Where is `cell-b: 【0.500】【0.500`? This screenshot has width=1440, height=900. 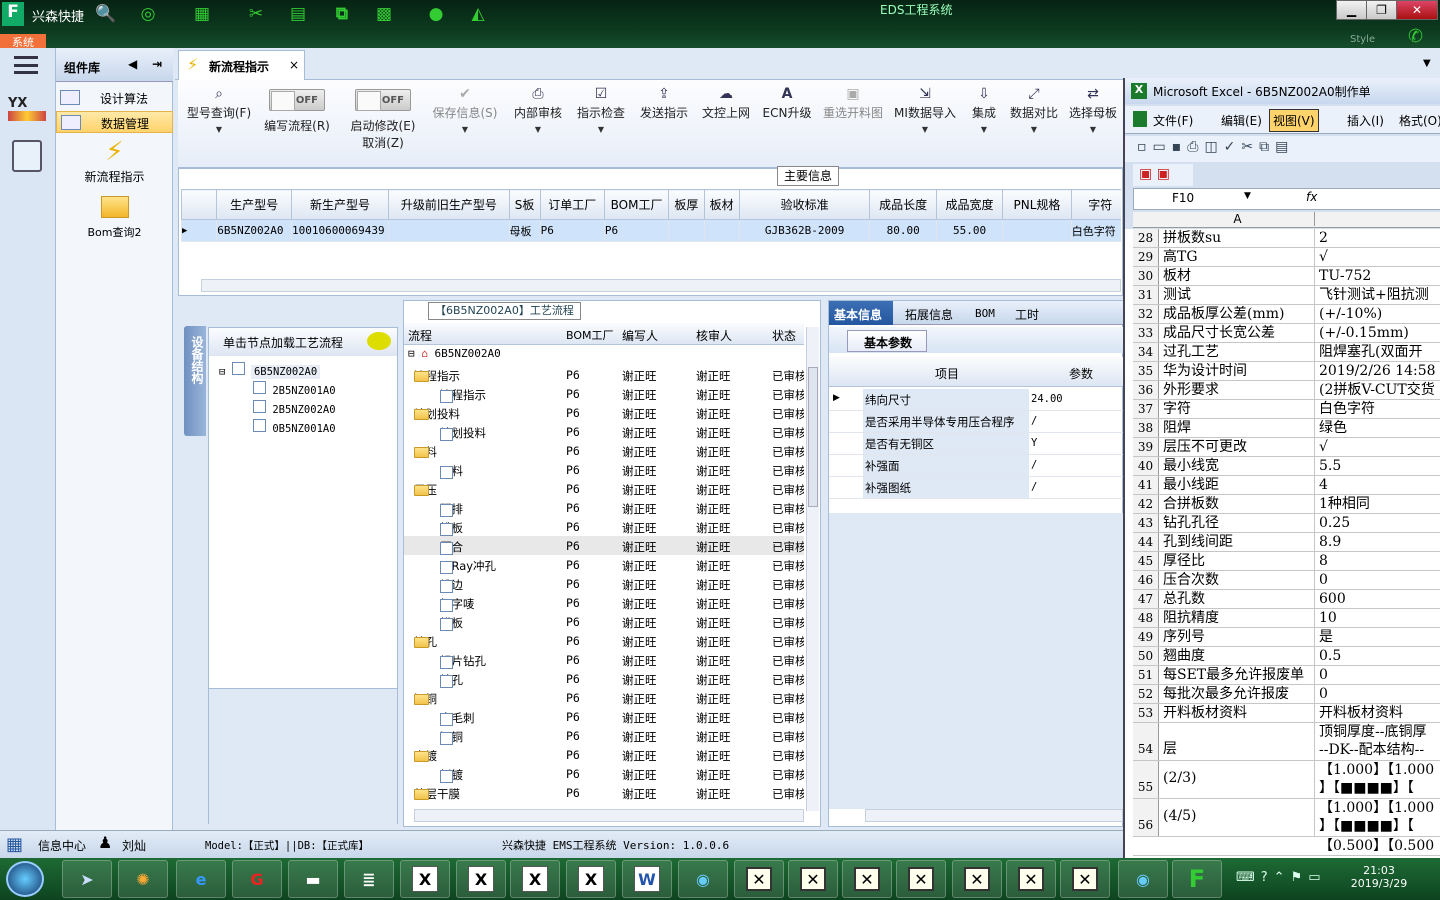
cell-b: 【0.500】【0.500 is located at coordinates (1378, 846).